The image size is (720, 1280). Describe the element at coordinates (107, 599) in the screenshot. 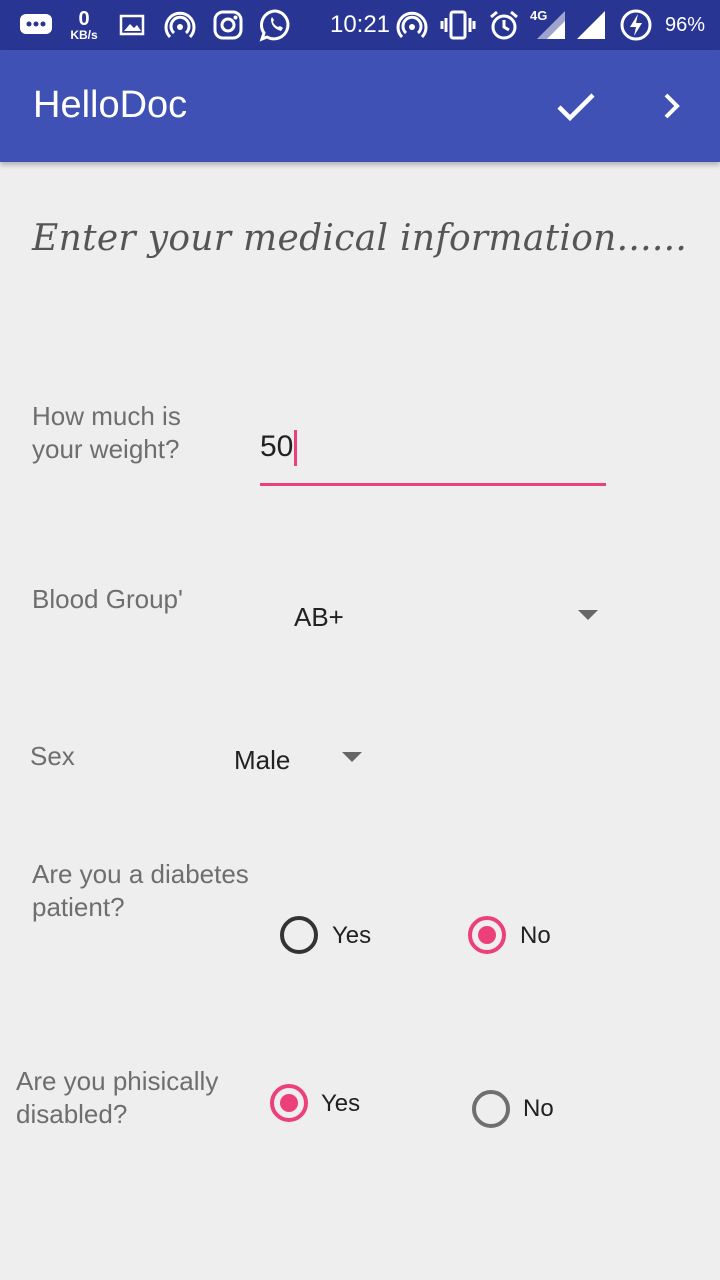

I see `blood-group-label: Blood Group'` at that location.